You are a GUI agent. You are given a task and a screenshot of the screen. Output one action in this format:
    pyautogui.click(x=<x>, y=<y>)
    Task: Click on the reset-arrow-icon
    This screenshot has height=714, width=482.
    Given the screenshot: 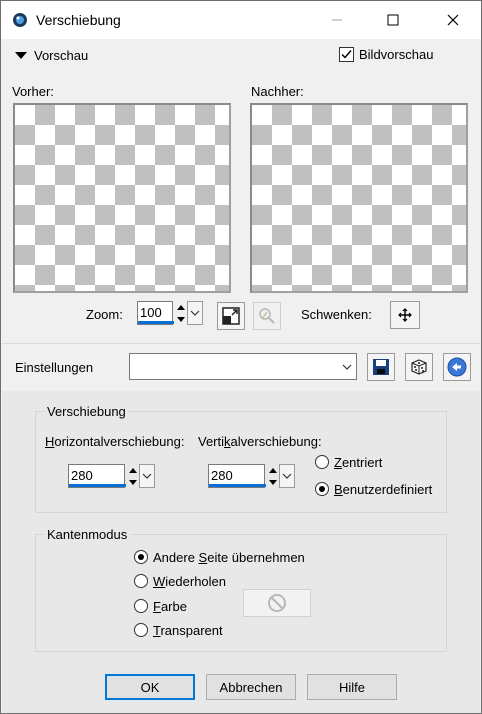 What is the action you would take?
    pyautogui.click(x=457, y=367)
    